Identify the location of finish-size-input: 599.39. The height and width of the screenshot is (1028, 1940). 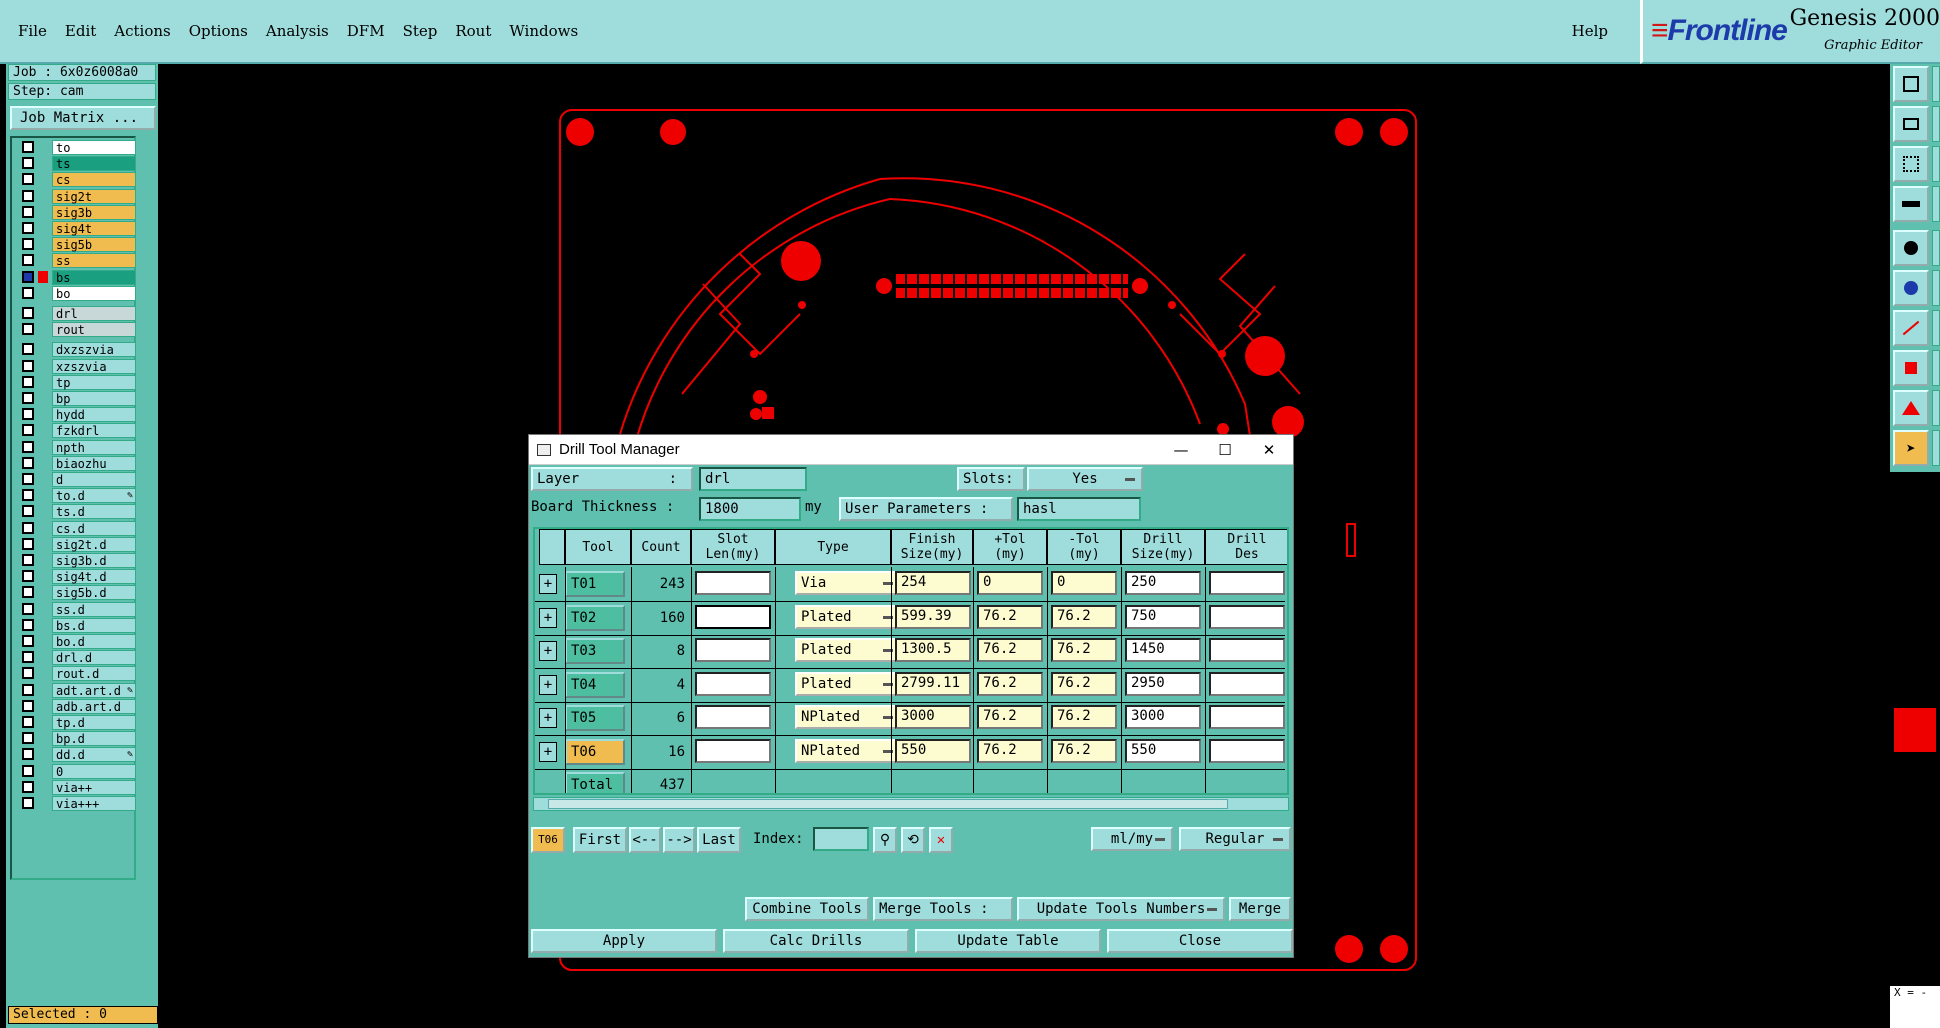
(933, 616).